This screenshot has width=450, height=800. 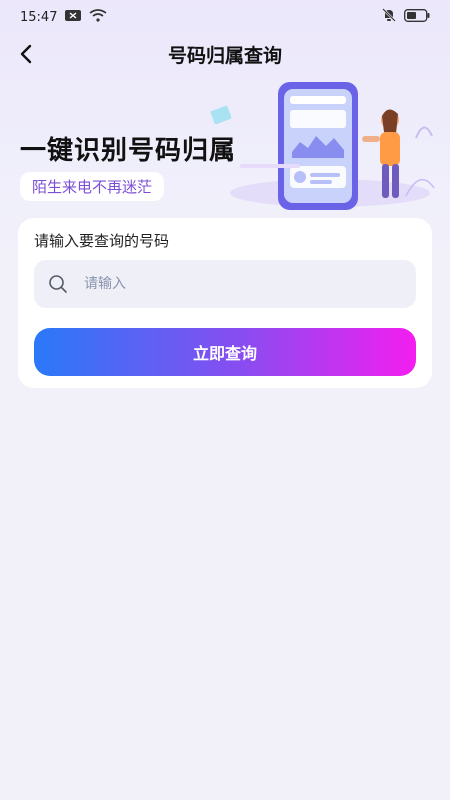 What do you see at coordinates (389, 17) in the screenshot?
I see `bell-off-icon` at bounding box center [389, 17].